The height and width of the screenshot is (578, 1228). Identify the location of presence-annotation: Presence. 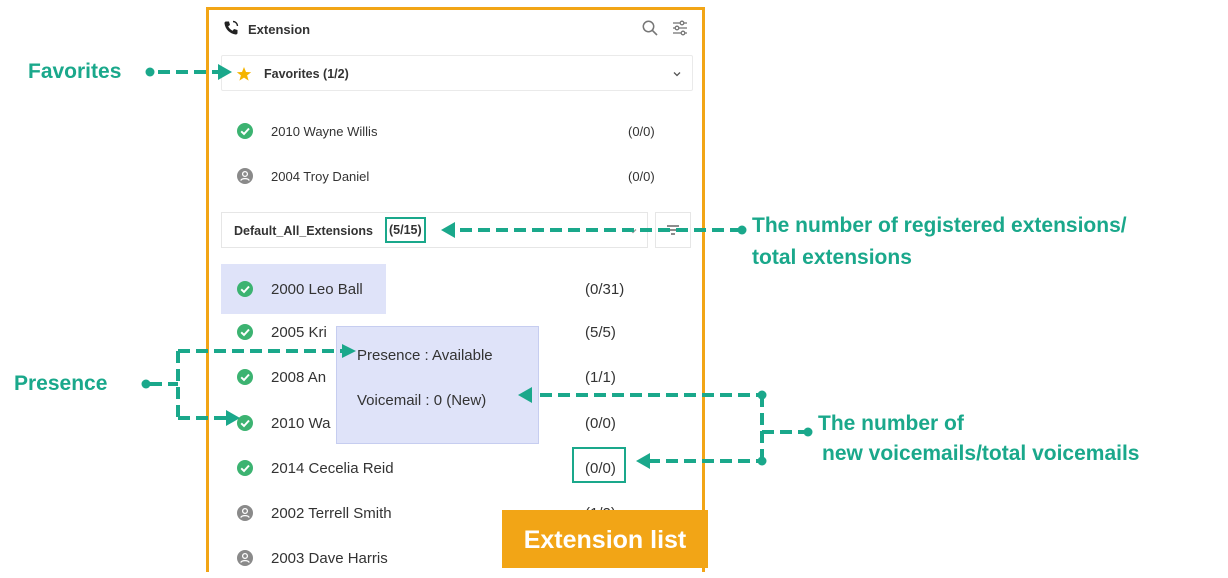
(61, 383).